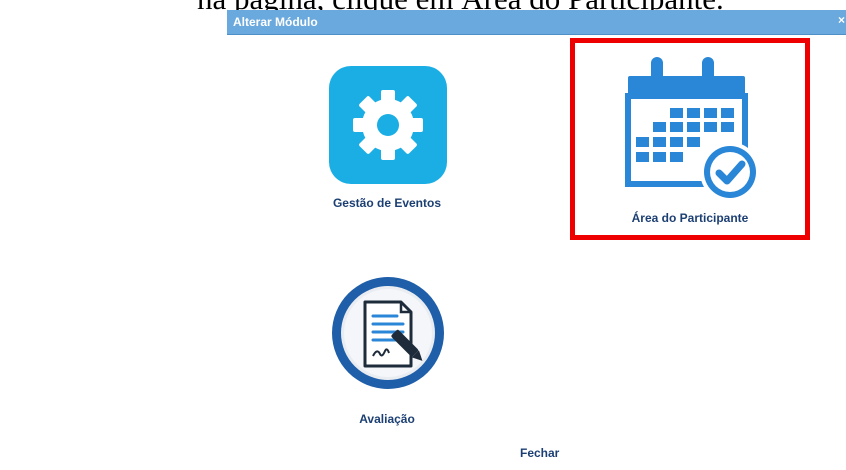  I want to click on close-icon: ×, so click(842, 20).